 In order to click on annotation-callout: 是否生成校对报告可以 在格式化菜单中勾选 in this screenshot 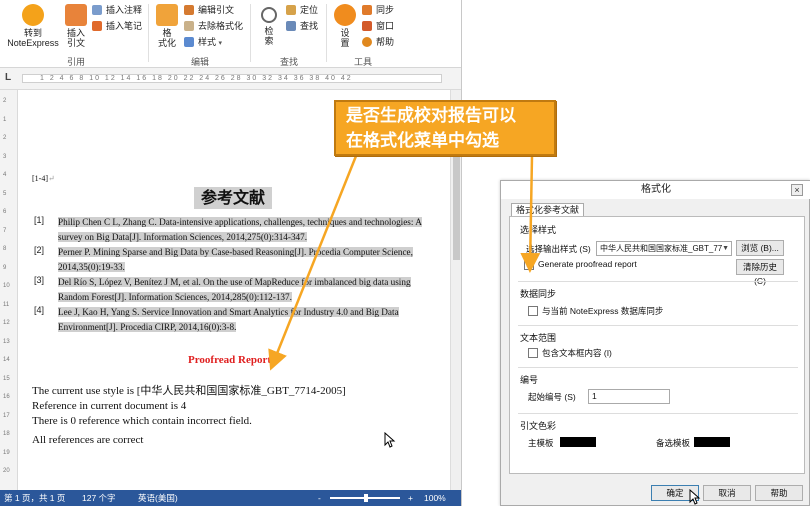, I will do `click(445, 128)`.